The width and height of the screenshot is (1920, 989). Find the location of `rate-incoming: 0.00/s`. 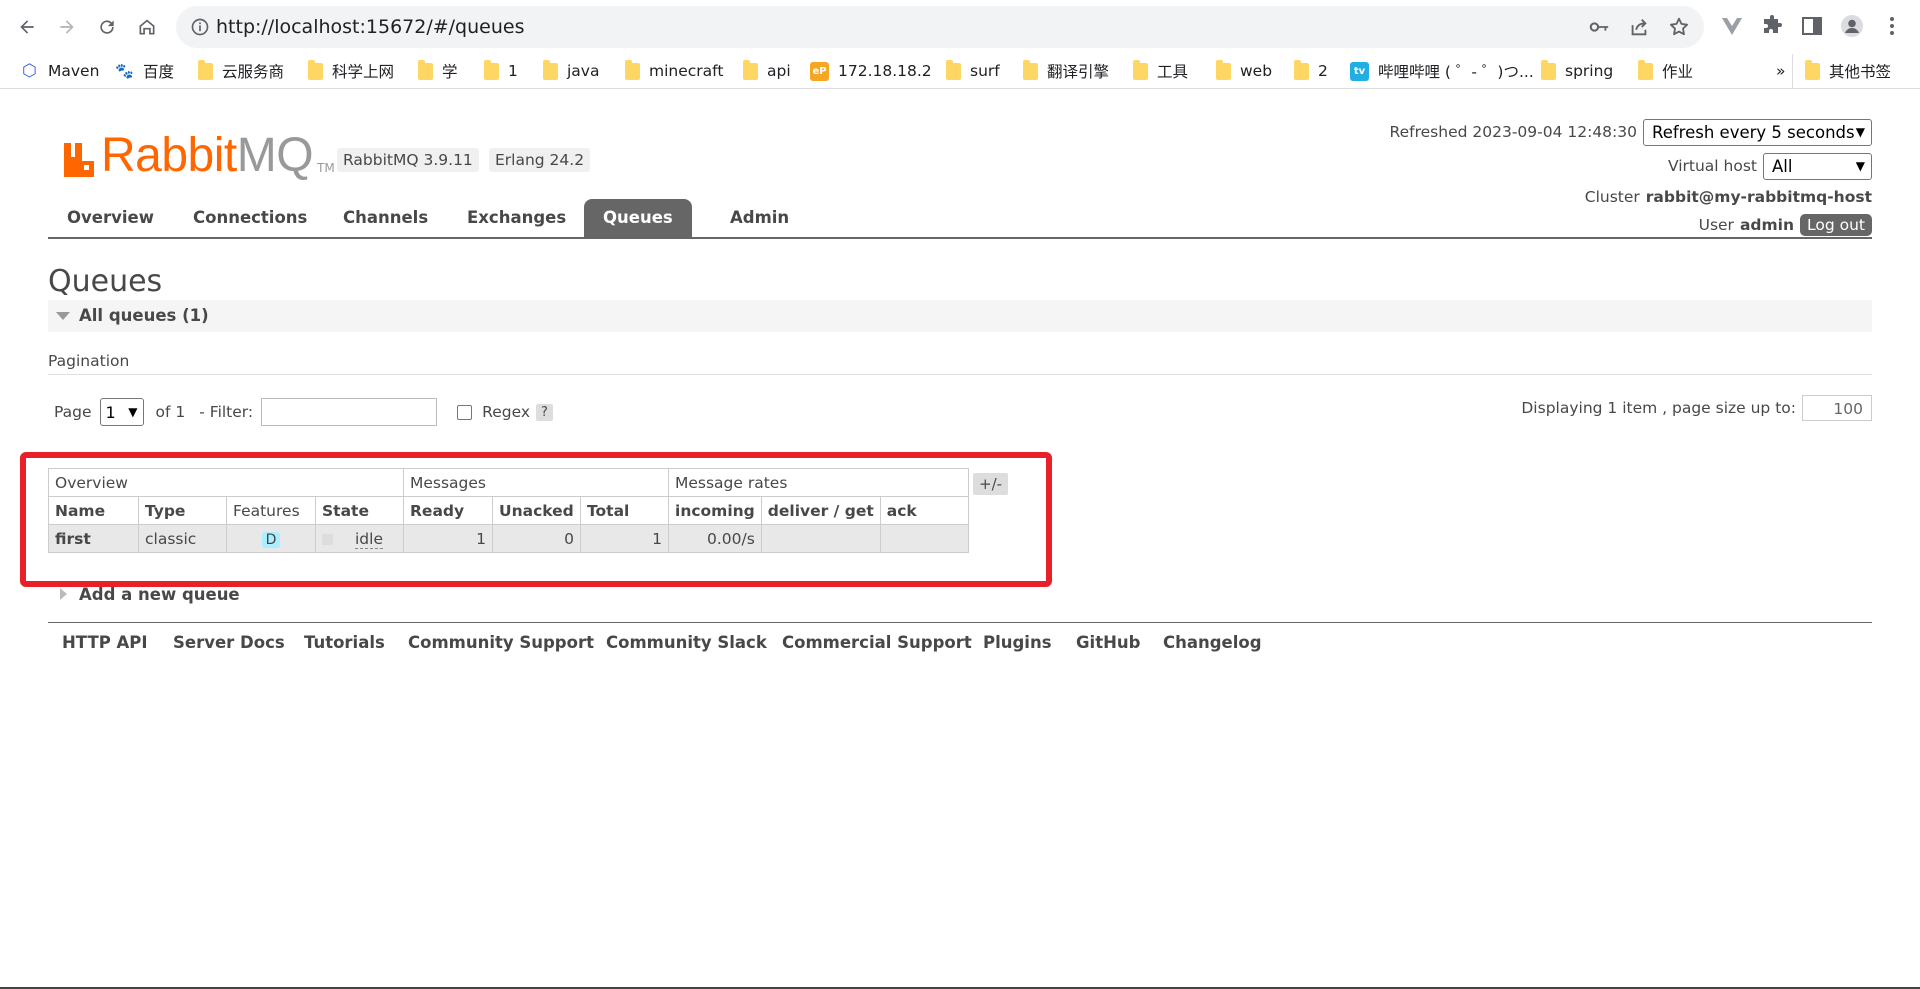

rate-incoming: 0.00/s is located at coordinates (715, 538).